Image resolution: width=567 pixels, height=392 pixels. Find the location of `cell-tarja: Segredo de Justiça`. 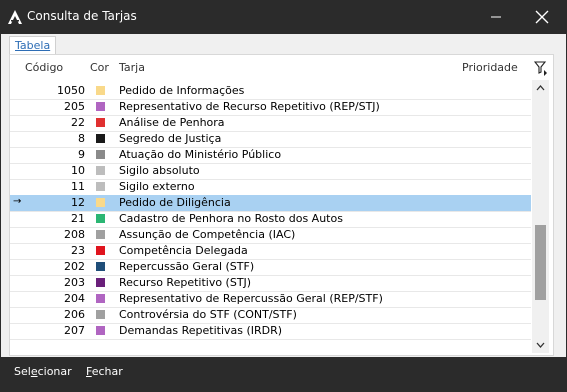

cell-tarja: Segredo de Justiça is located at coordinates (170, 138).